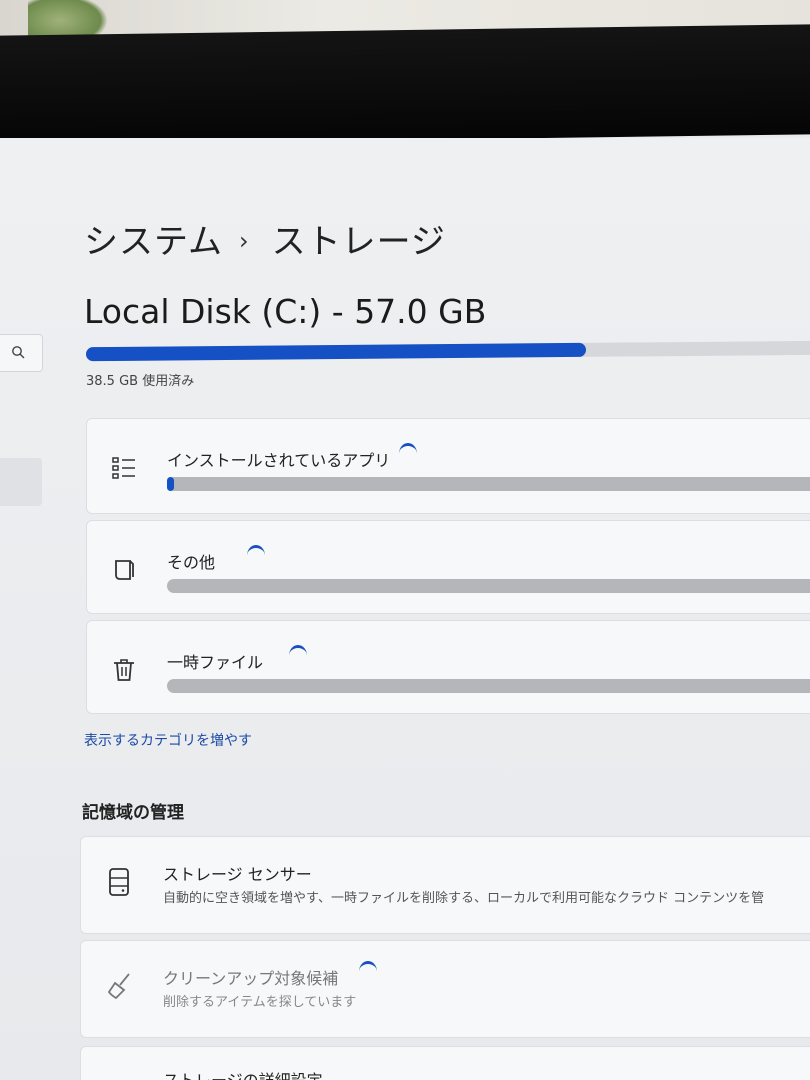 This screenshot has width=810, height=1080. Describe the element at coordinates (445, 1063) in the screenshot. I see `advanced-storage-settings-item: ストレージの詳細設定` at that location.